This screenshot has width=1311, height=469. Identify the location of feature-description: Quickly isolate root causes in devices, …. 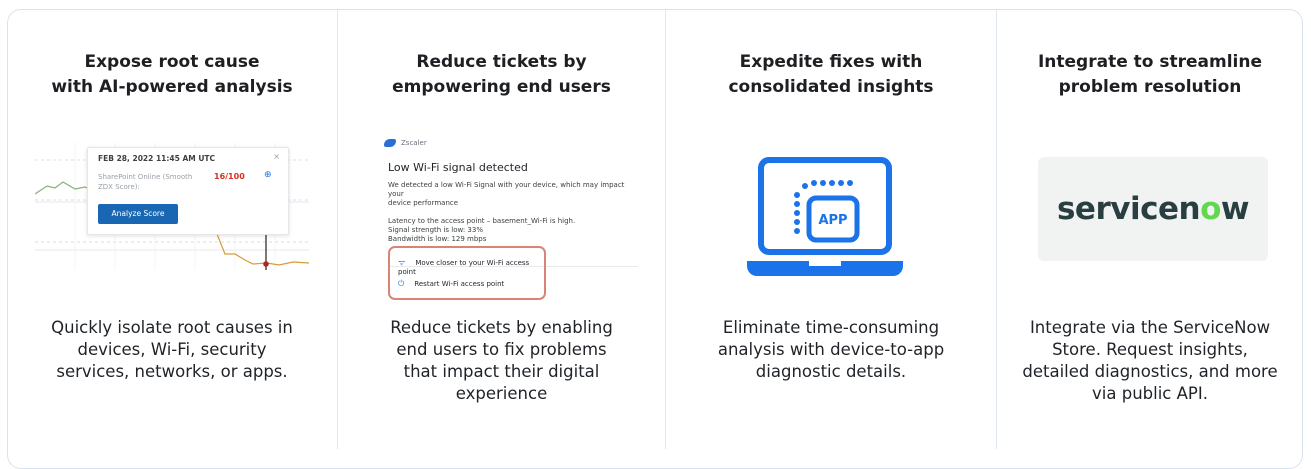
(172, 349).